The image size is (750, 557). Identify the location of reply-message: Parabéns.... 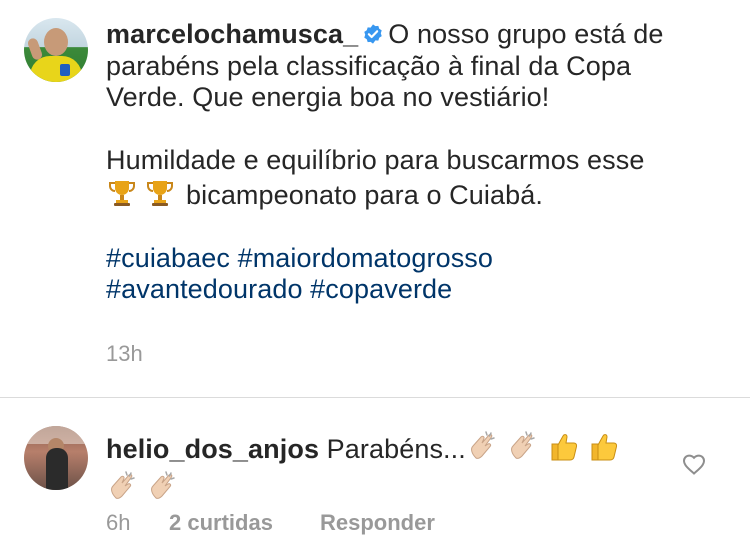
(396, 449).